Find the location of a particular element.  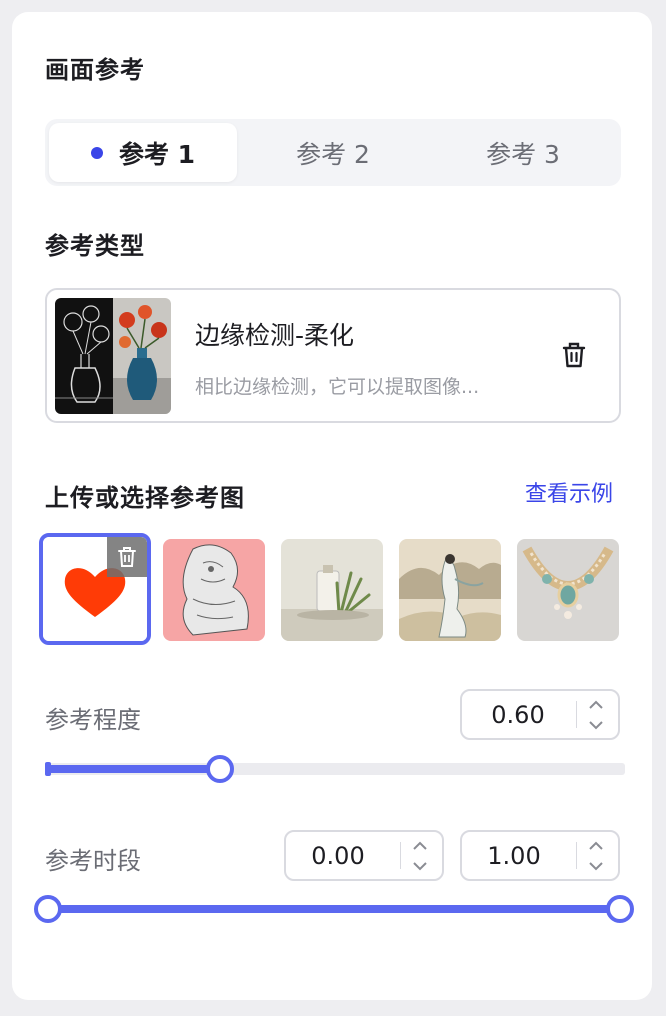

period-slider-start-knob is located at coordinates (48, 909).